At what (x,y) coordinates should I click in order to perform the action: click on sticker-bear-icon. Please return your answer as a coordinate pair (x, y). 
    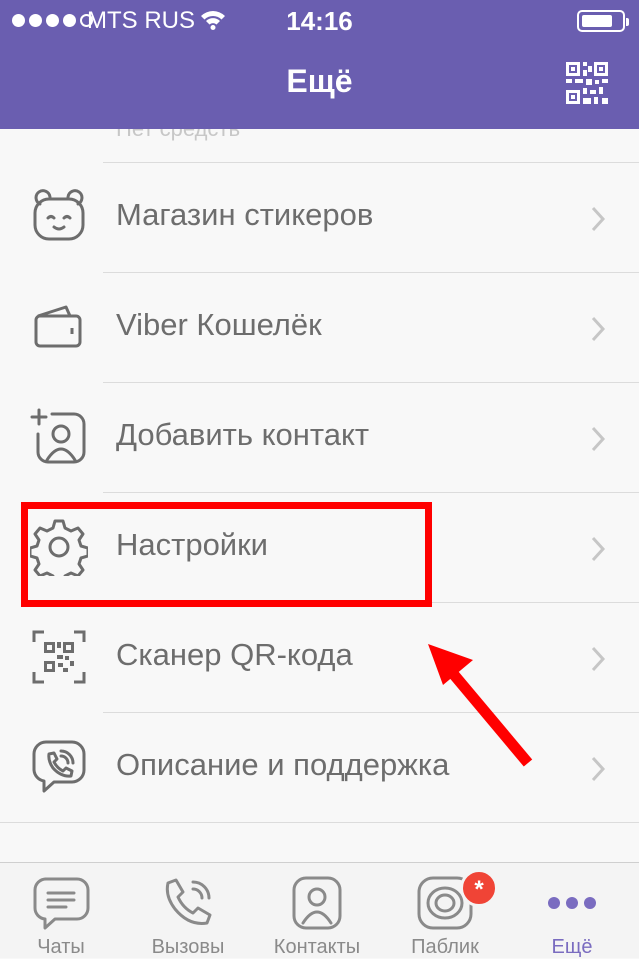
    Looking at the image, I should click on (59, 215).